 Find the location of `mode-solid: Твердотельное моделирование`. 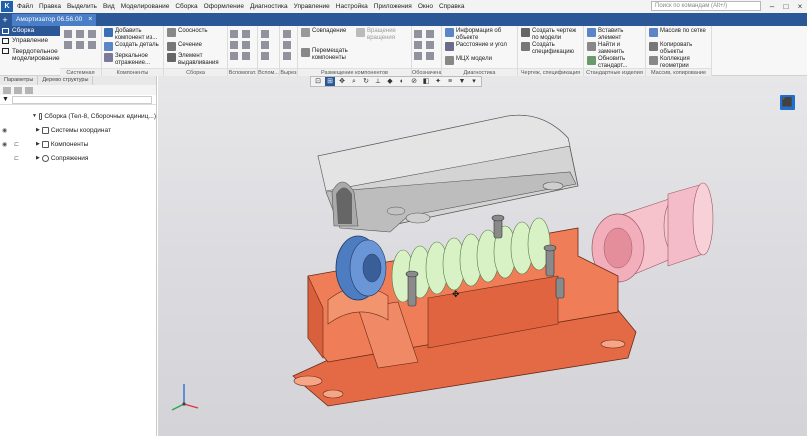

mode-solid: Твердотельное моделирование is located at coordinates (30, 55).